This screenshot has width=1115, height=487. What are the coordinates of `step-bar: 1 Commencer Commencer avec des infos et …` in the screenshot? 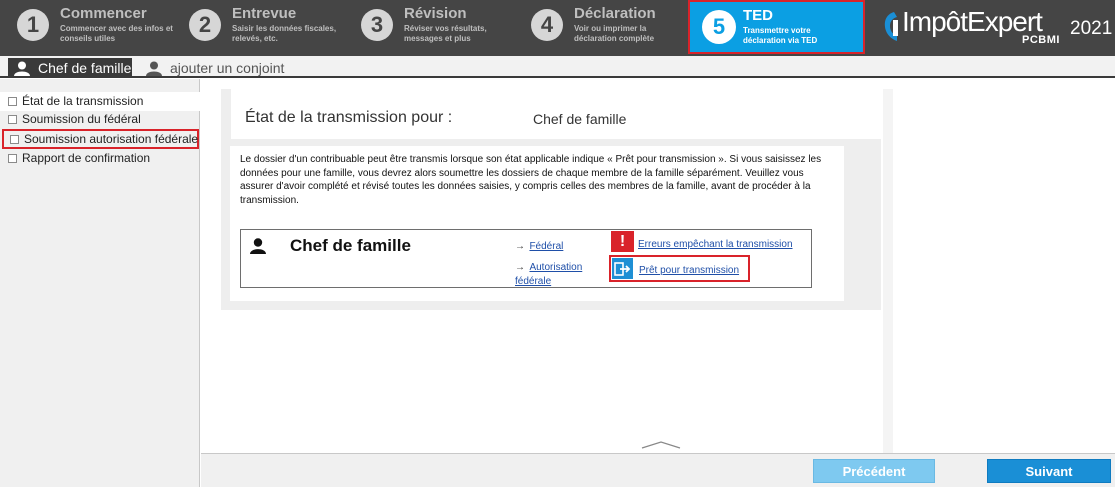 It's located at (557, 28).